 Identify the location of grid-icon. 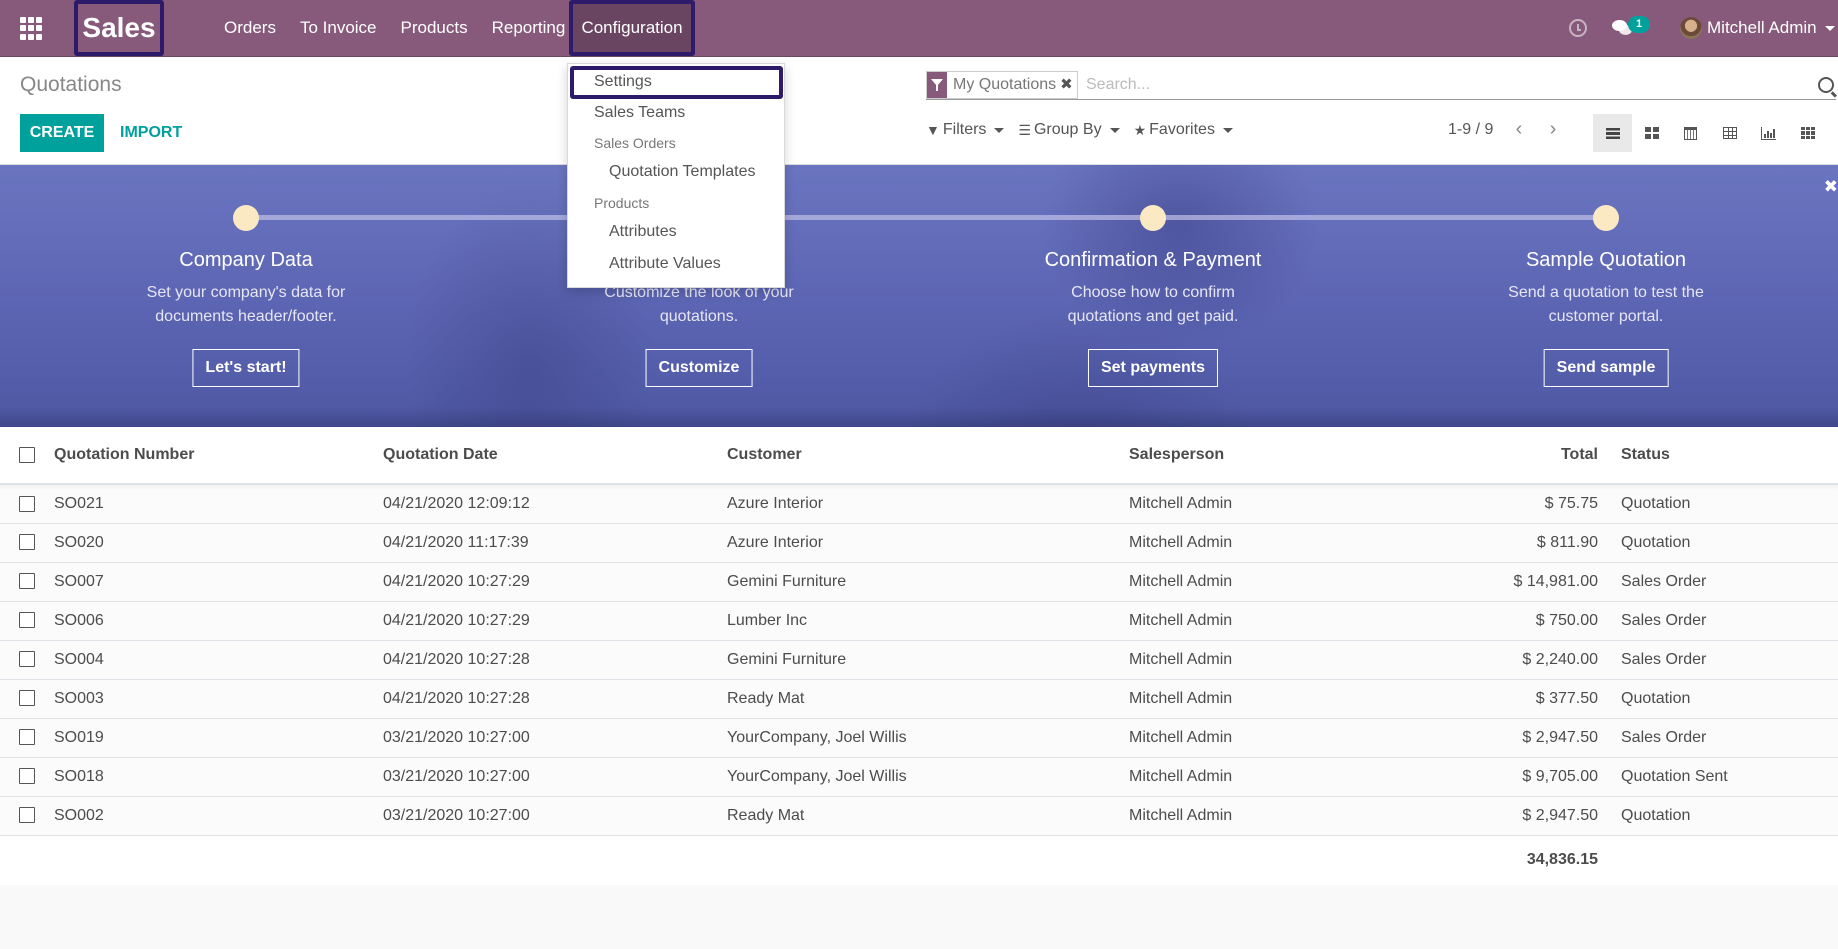
(1807, 133).